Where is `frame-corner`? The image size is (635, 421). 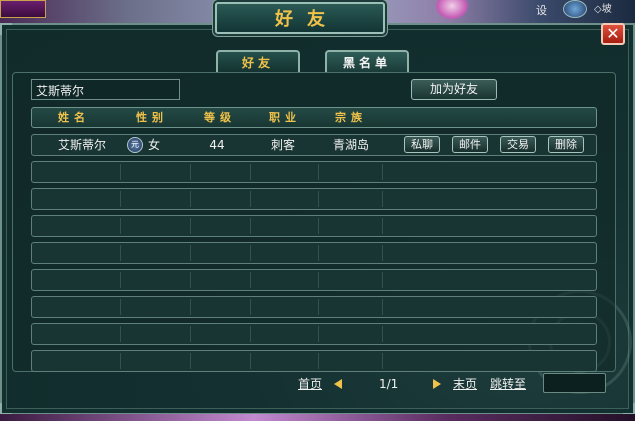
frame-corner is located at coordinates (6, 29).